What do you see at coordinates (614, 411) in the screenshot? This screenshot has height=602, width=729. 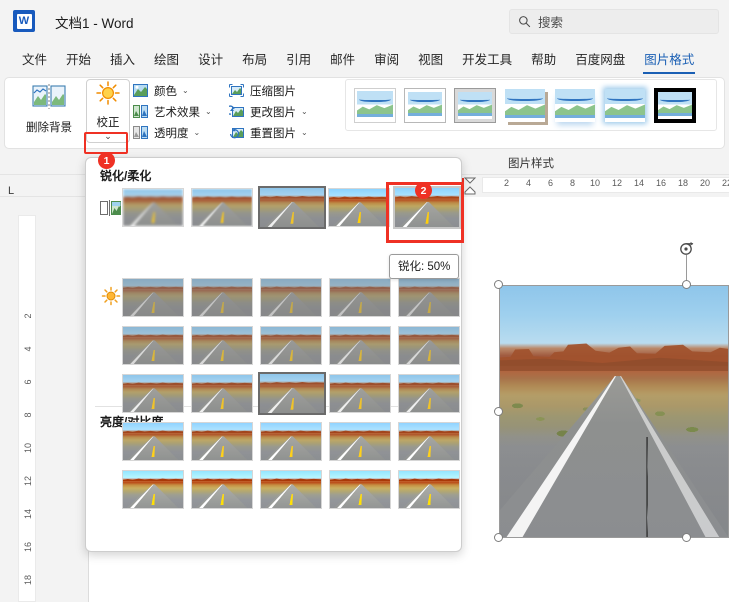 I see `selected-picture` at bounding box center [614, 411].